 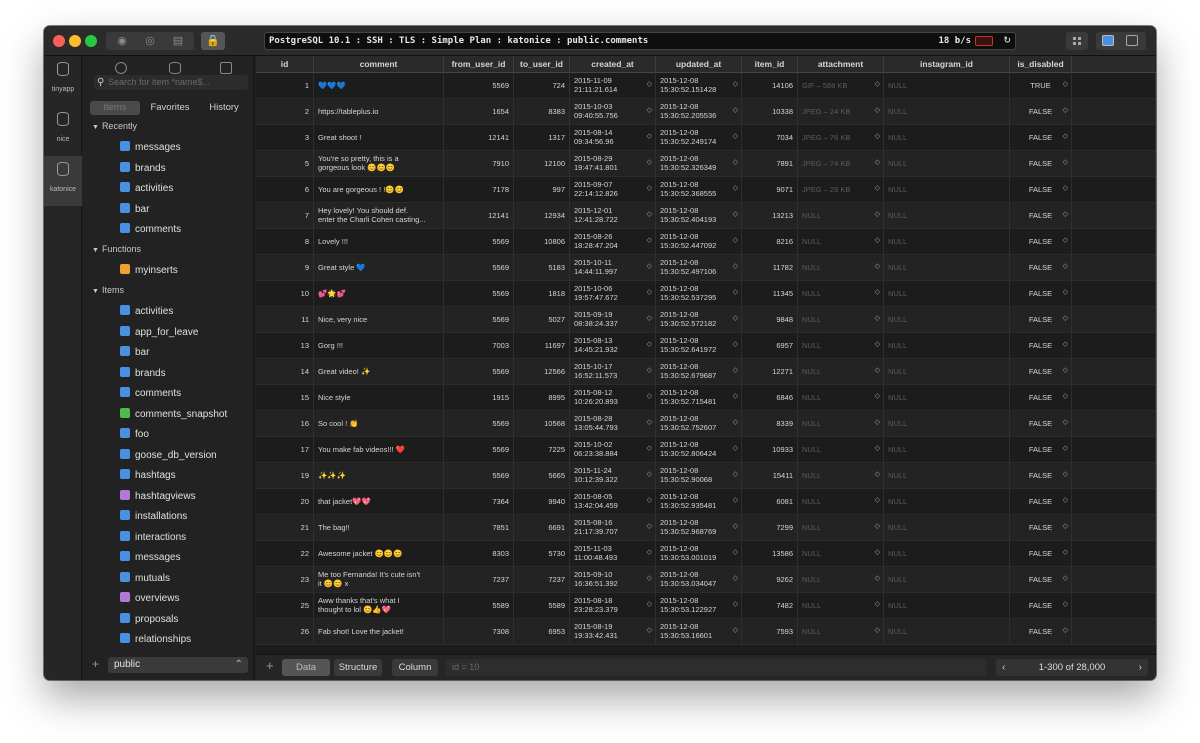 I want to click on cell-id: 3, so click(x=285, y=138).